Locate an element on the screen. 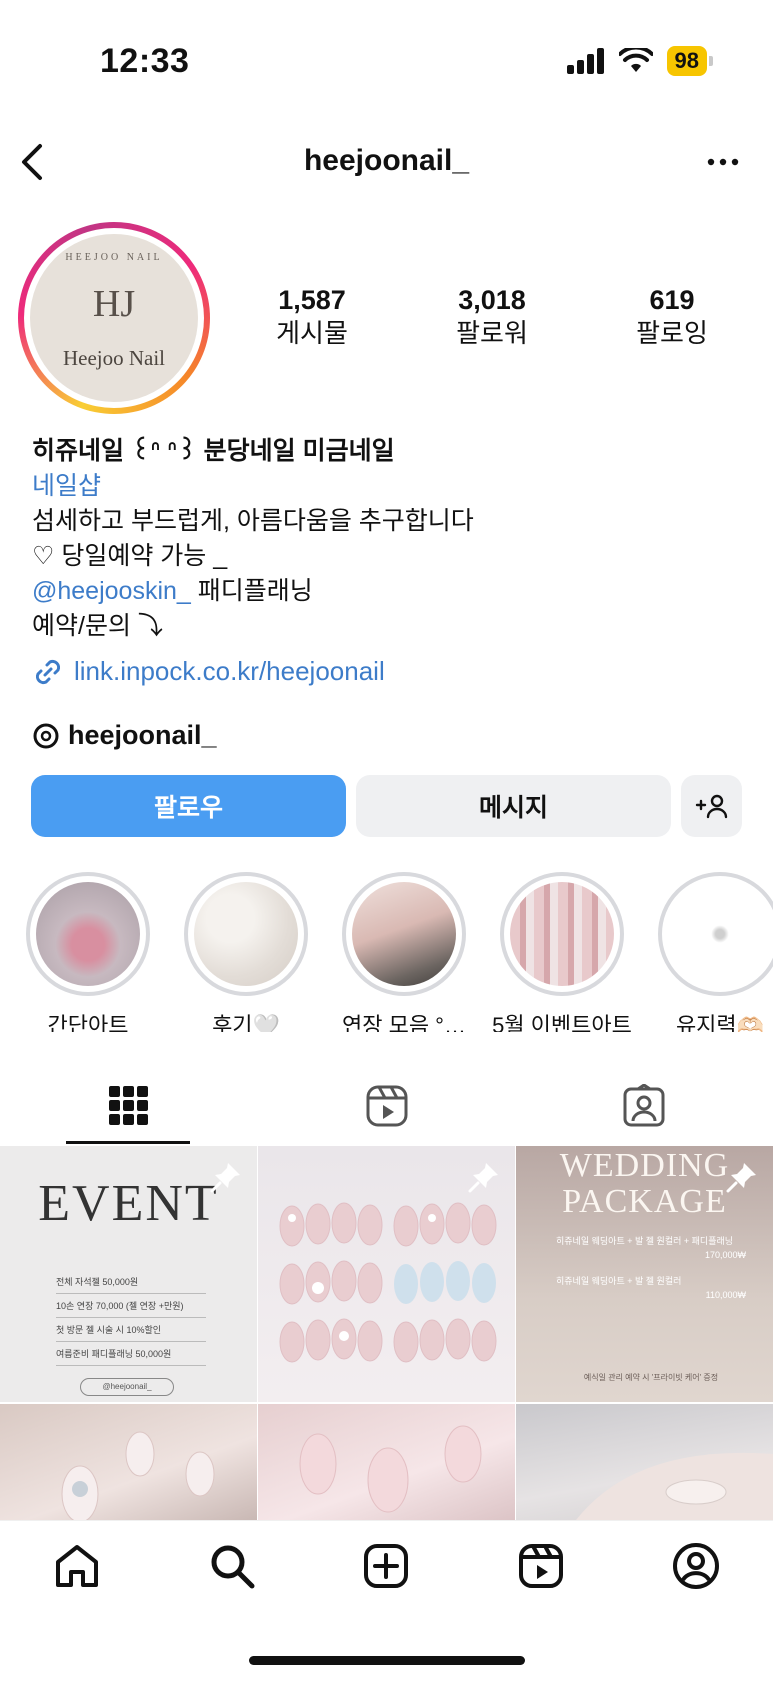  highlight-item: 후기🤍 is located at coordinates (246, 952).